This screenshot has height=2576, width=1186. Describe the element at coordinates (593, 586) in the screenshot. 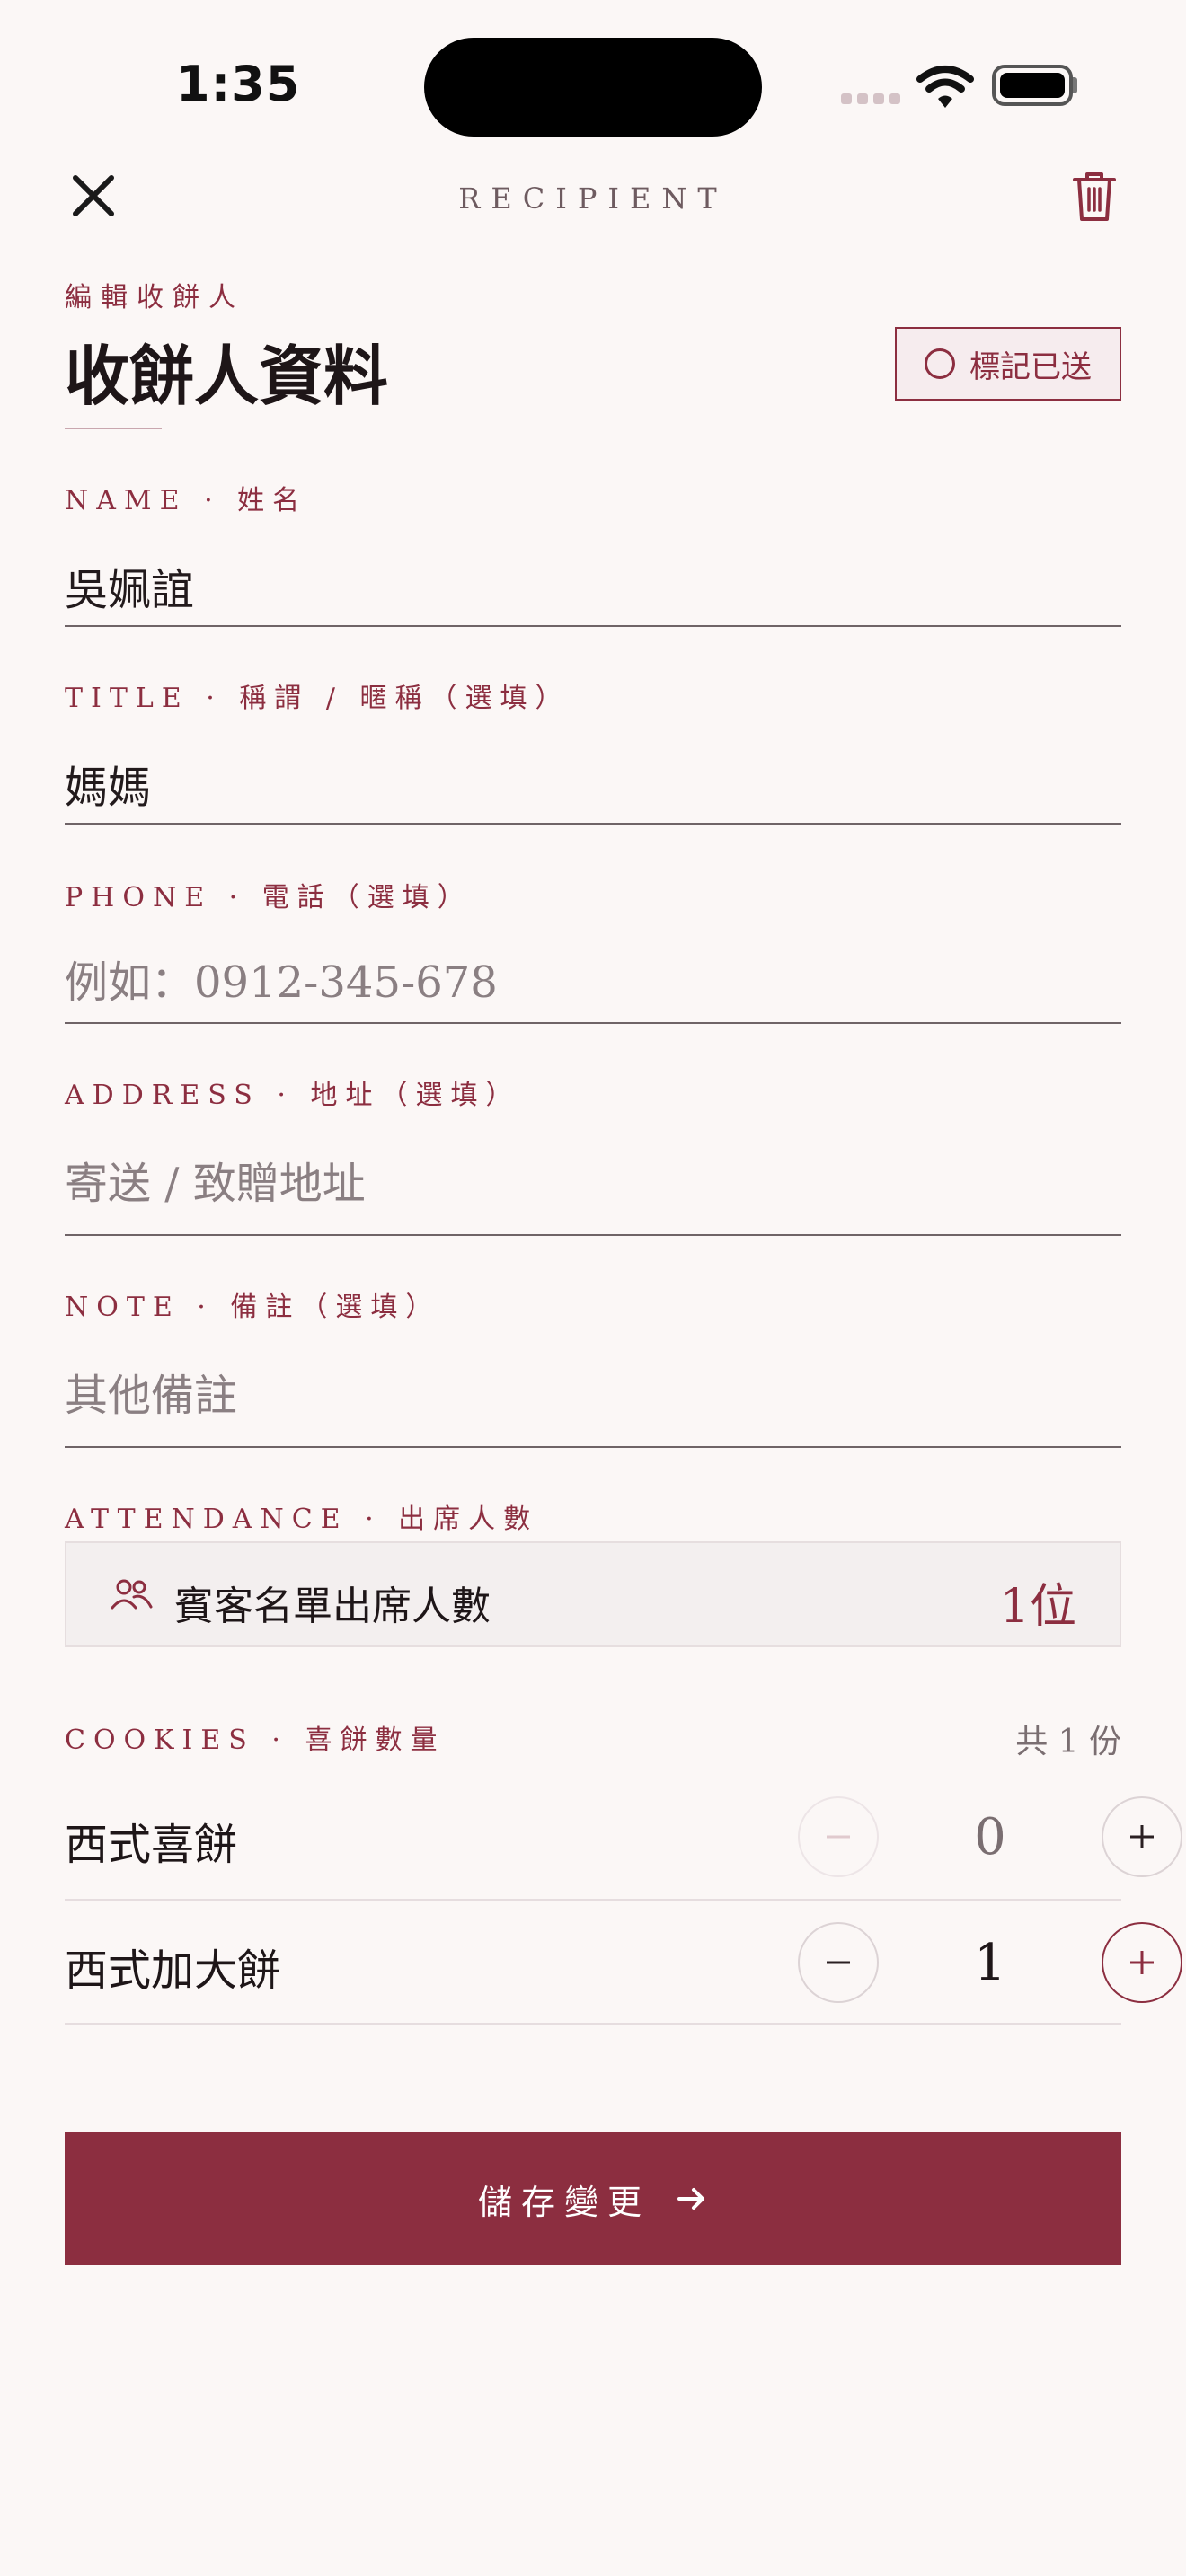

I see `name-input` at that location.